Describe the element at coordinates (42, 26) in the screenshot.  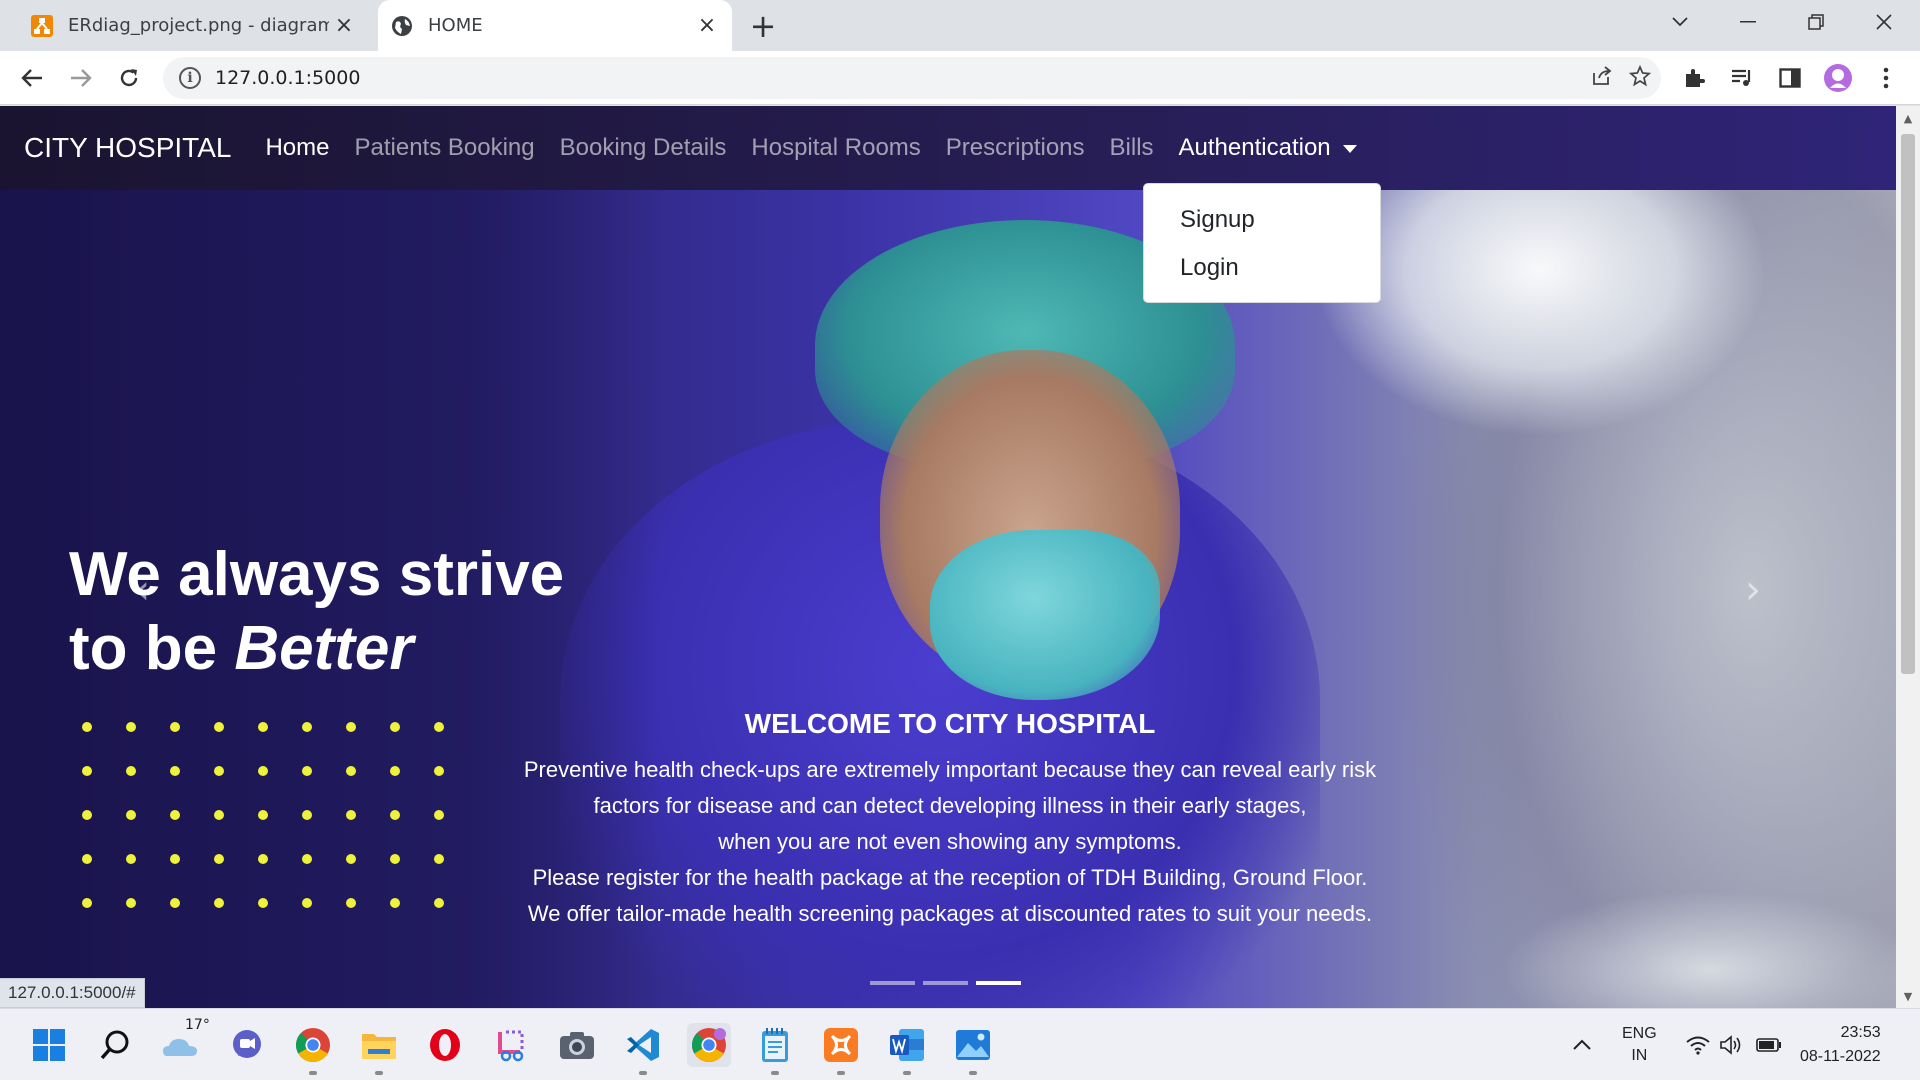
I see `drawio-icon` at that location.